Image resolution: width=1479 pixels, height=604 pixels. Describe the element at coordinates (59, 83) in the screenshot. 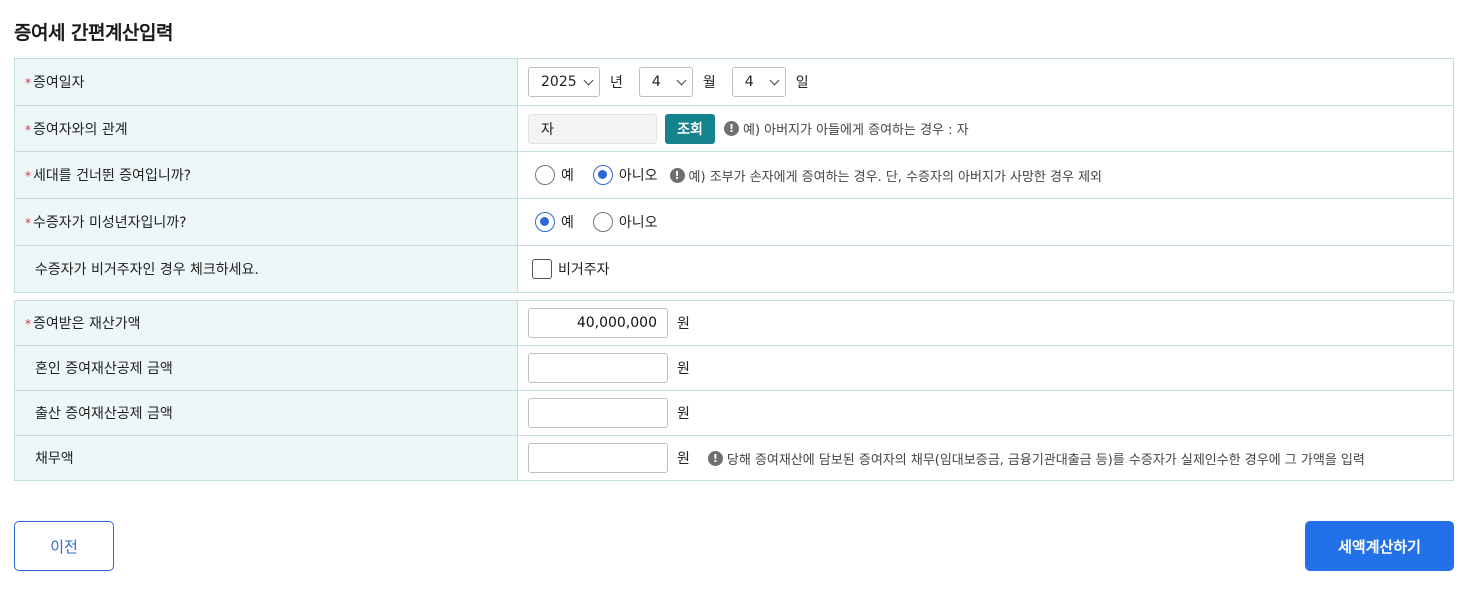

I see `gift-date-label: 증여일자` at that location.